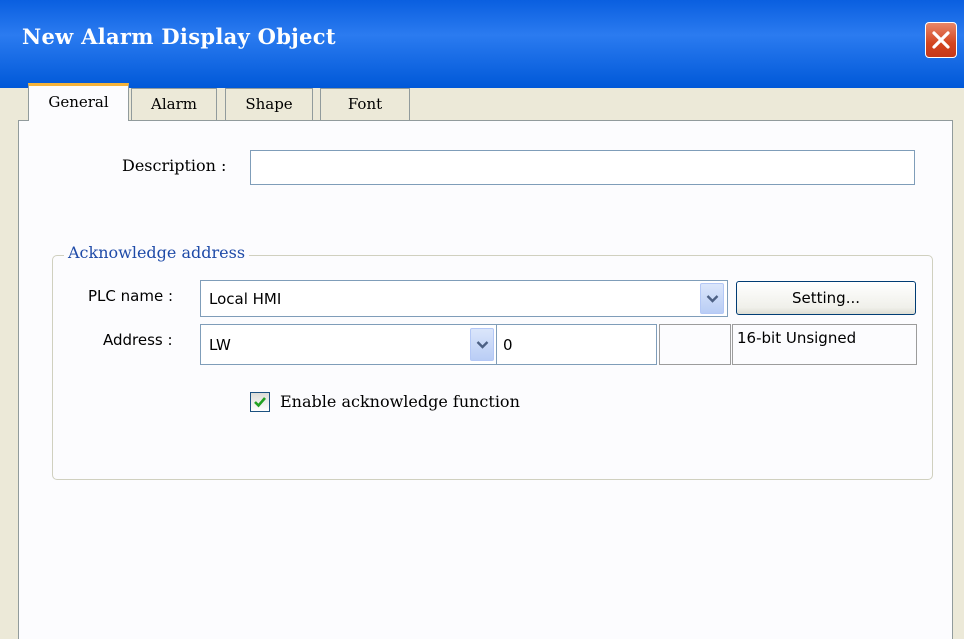 The width and height of the screenshot is (964, 639). I want to click on tab-shape: Shape, so click(269, 104).